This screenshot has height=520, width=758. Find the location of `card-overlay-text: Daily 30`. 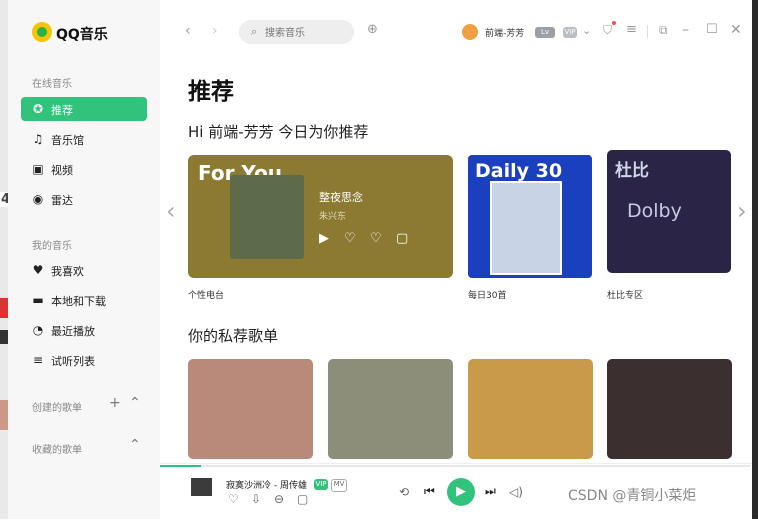

card-overlay-text: Daily 30 is located at coordinates (519, 171).